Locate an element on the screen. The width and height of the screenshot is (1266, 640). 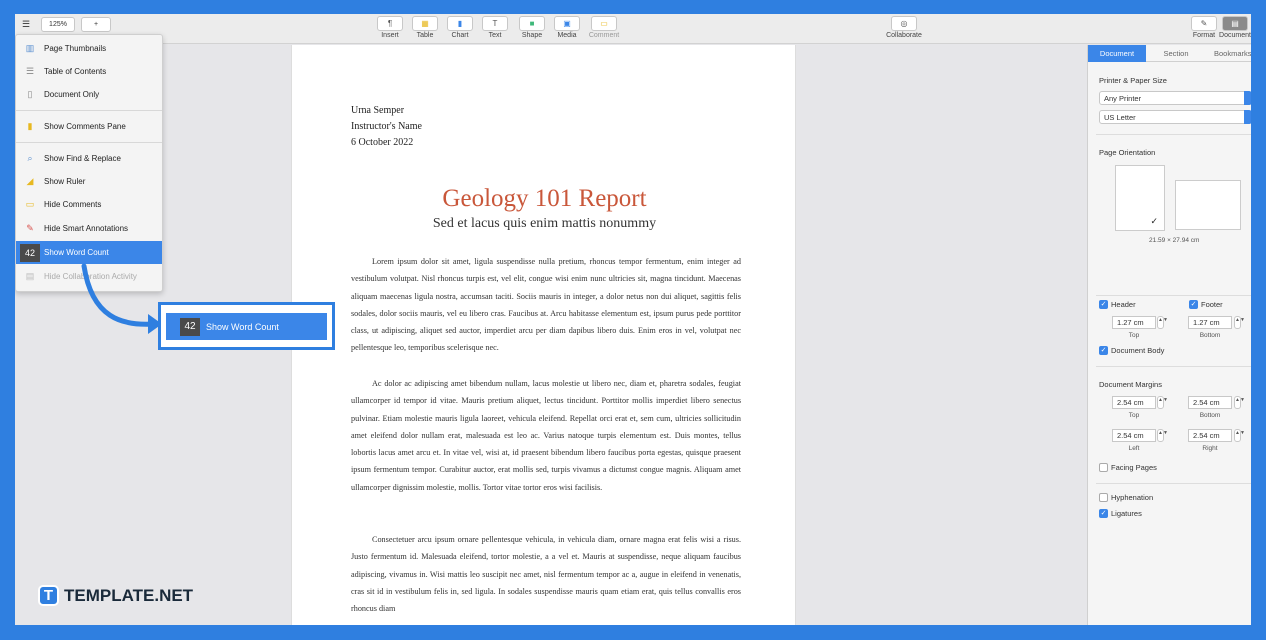
printer-value: Any Printer is located at coordinates (1123, 98).